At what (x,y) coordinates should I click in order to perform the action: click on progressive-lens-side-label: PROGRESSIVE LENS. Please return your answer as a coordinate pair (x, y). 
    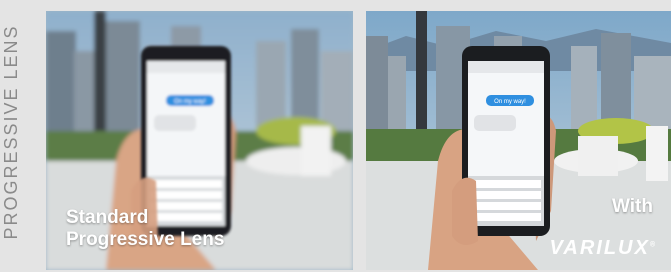
    Looking at the image, I should click on (11, 132).